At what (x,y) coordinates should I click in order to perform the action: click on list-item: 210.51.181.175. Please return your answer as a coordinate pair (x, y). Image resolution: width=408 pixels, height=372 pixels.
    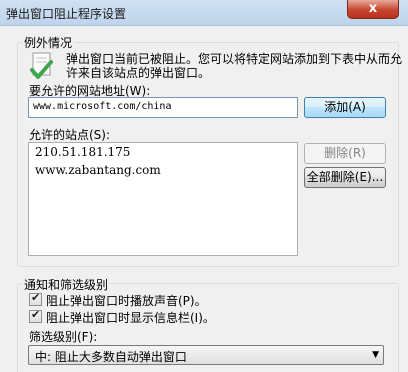
    Looking at the image, I should click on (163, 152).